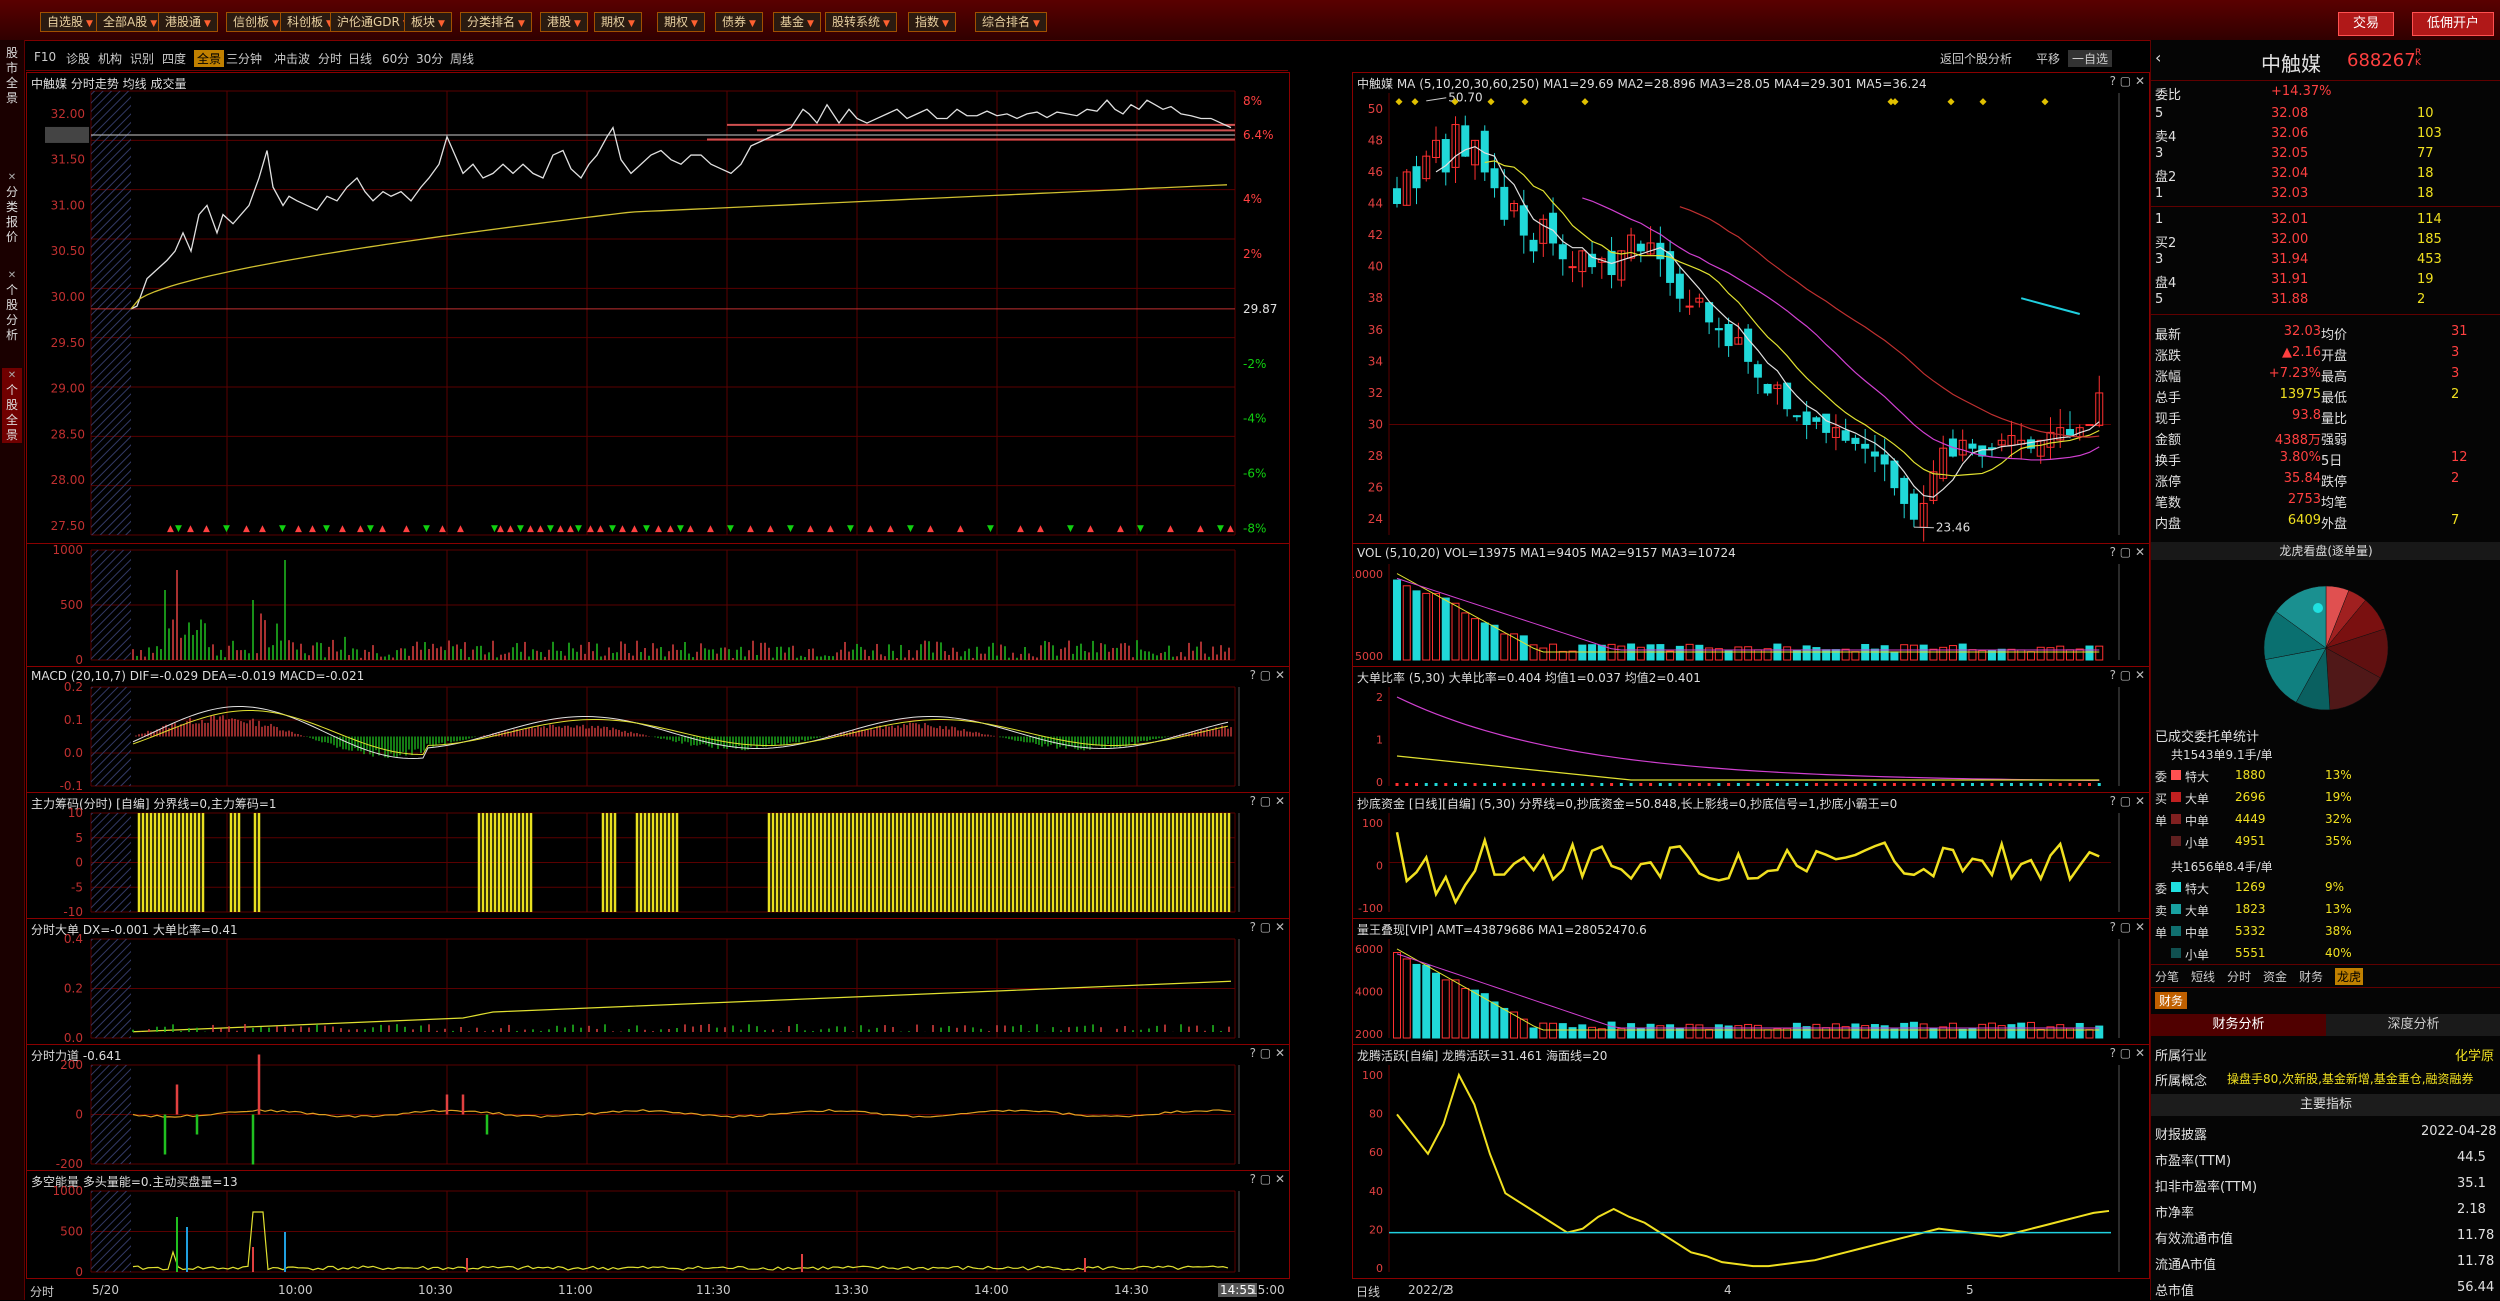 The image size is (2500, 1301). I want to click on indicator-panel: 分时大单 DX=-0.001 大单比率=0.41? ▢ ✕ 0.4 0.2 0.0, so click(658, 981).